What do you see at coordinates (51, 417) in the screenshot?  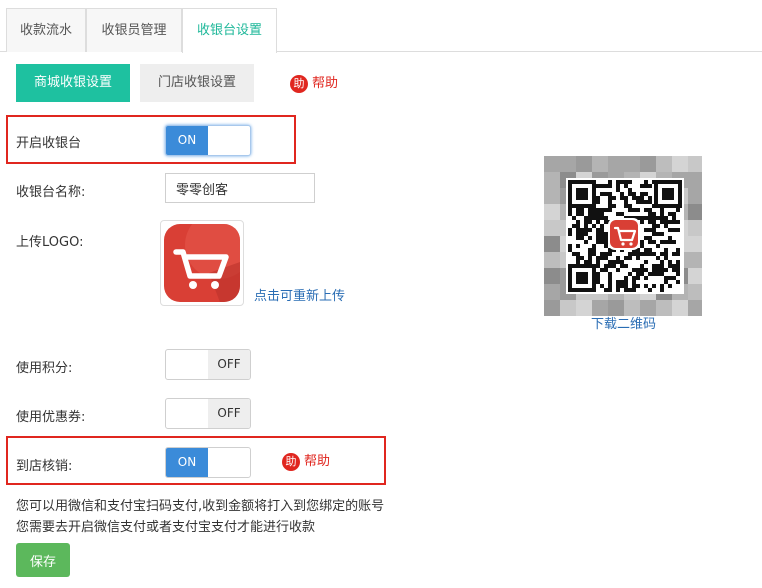 I see `use-coupons-label: 使用优惠券:` at bounding box center [51, 417].